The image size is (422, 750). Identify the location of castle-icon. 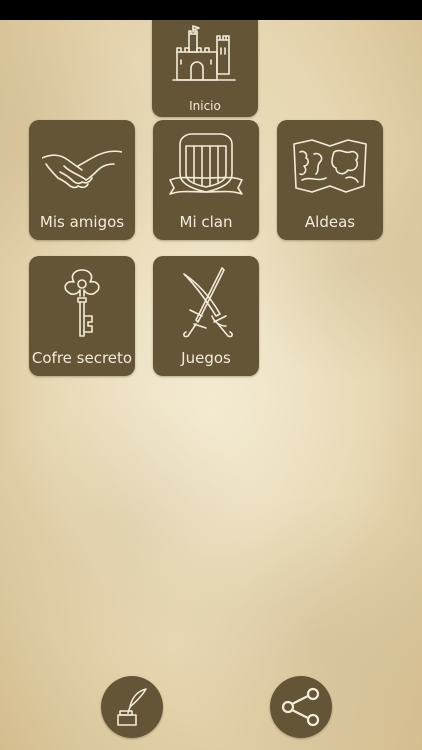
(204, 53).